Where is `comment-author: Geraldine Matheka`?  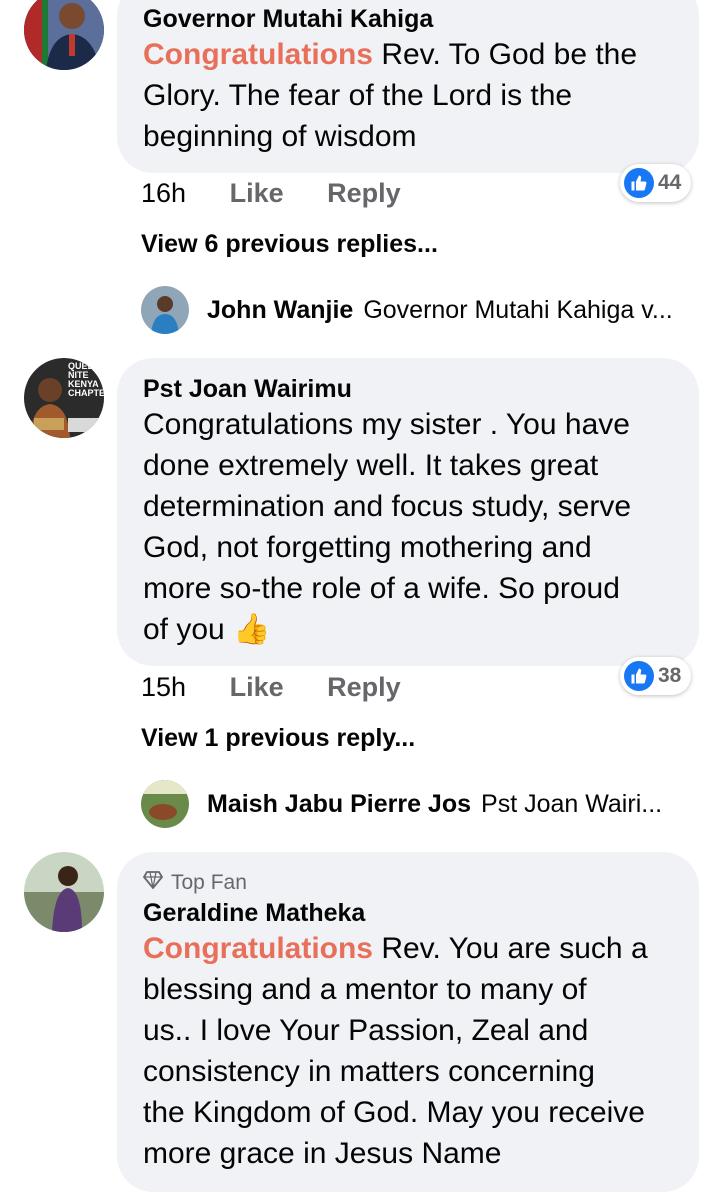 comment-author: Geraldine Matheka is located at coordinates (408, 913).